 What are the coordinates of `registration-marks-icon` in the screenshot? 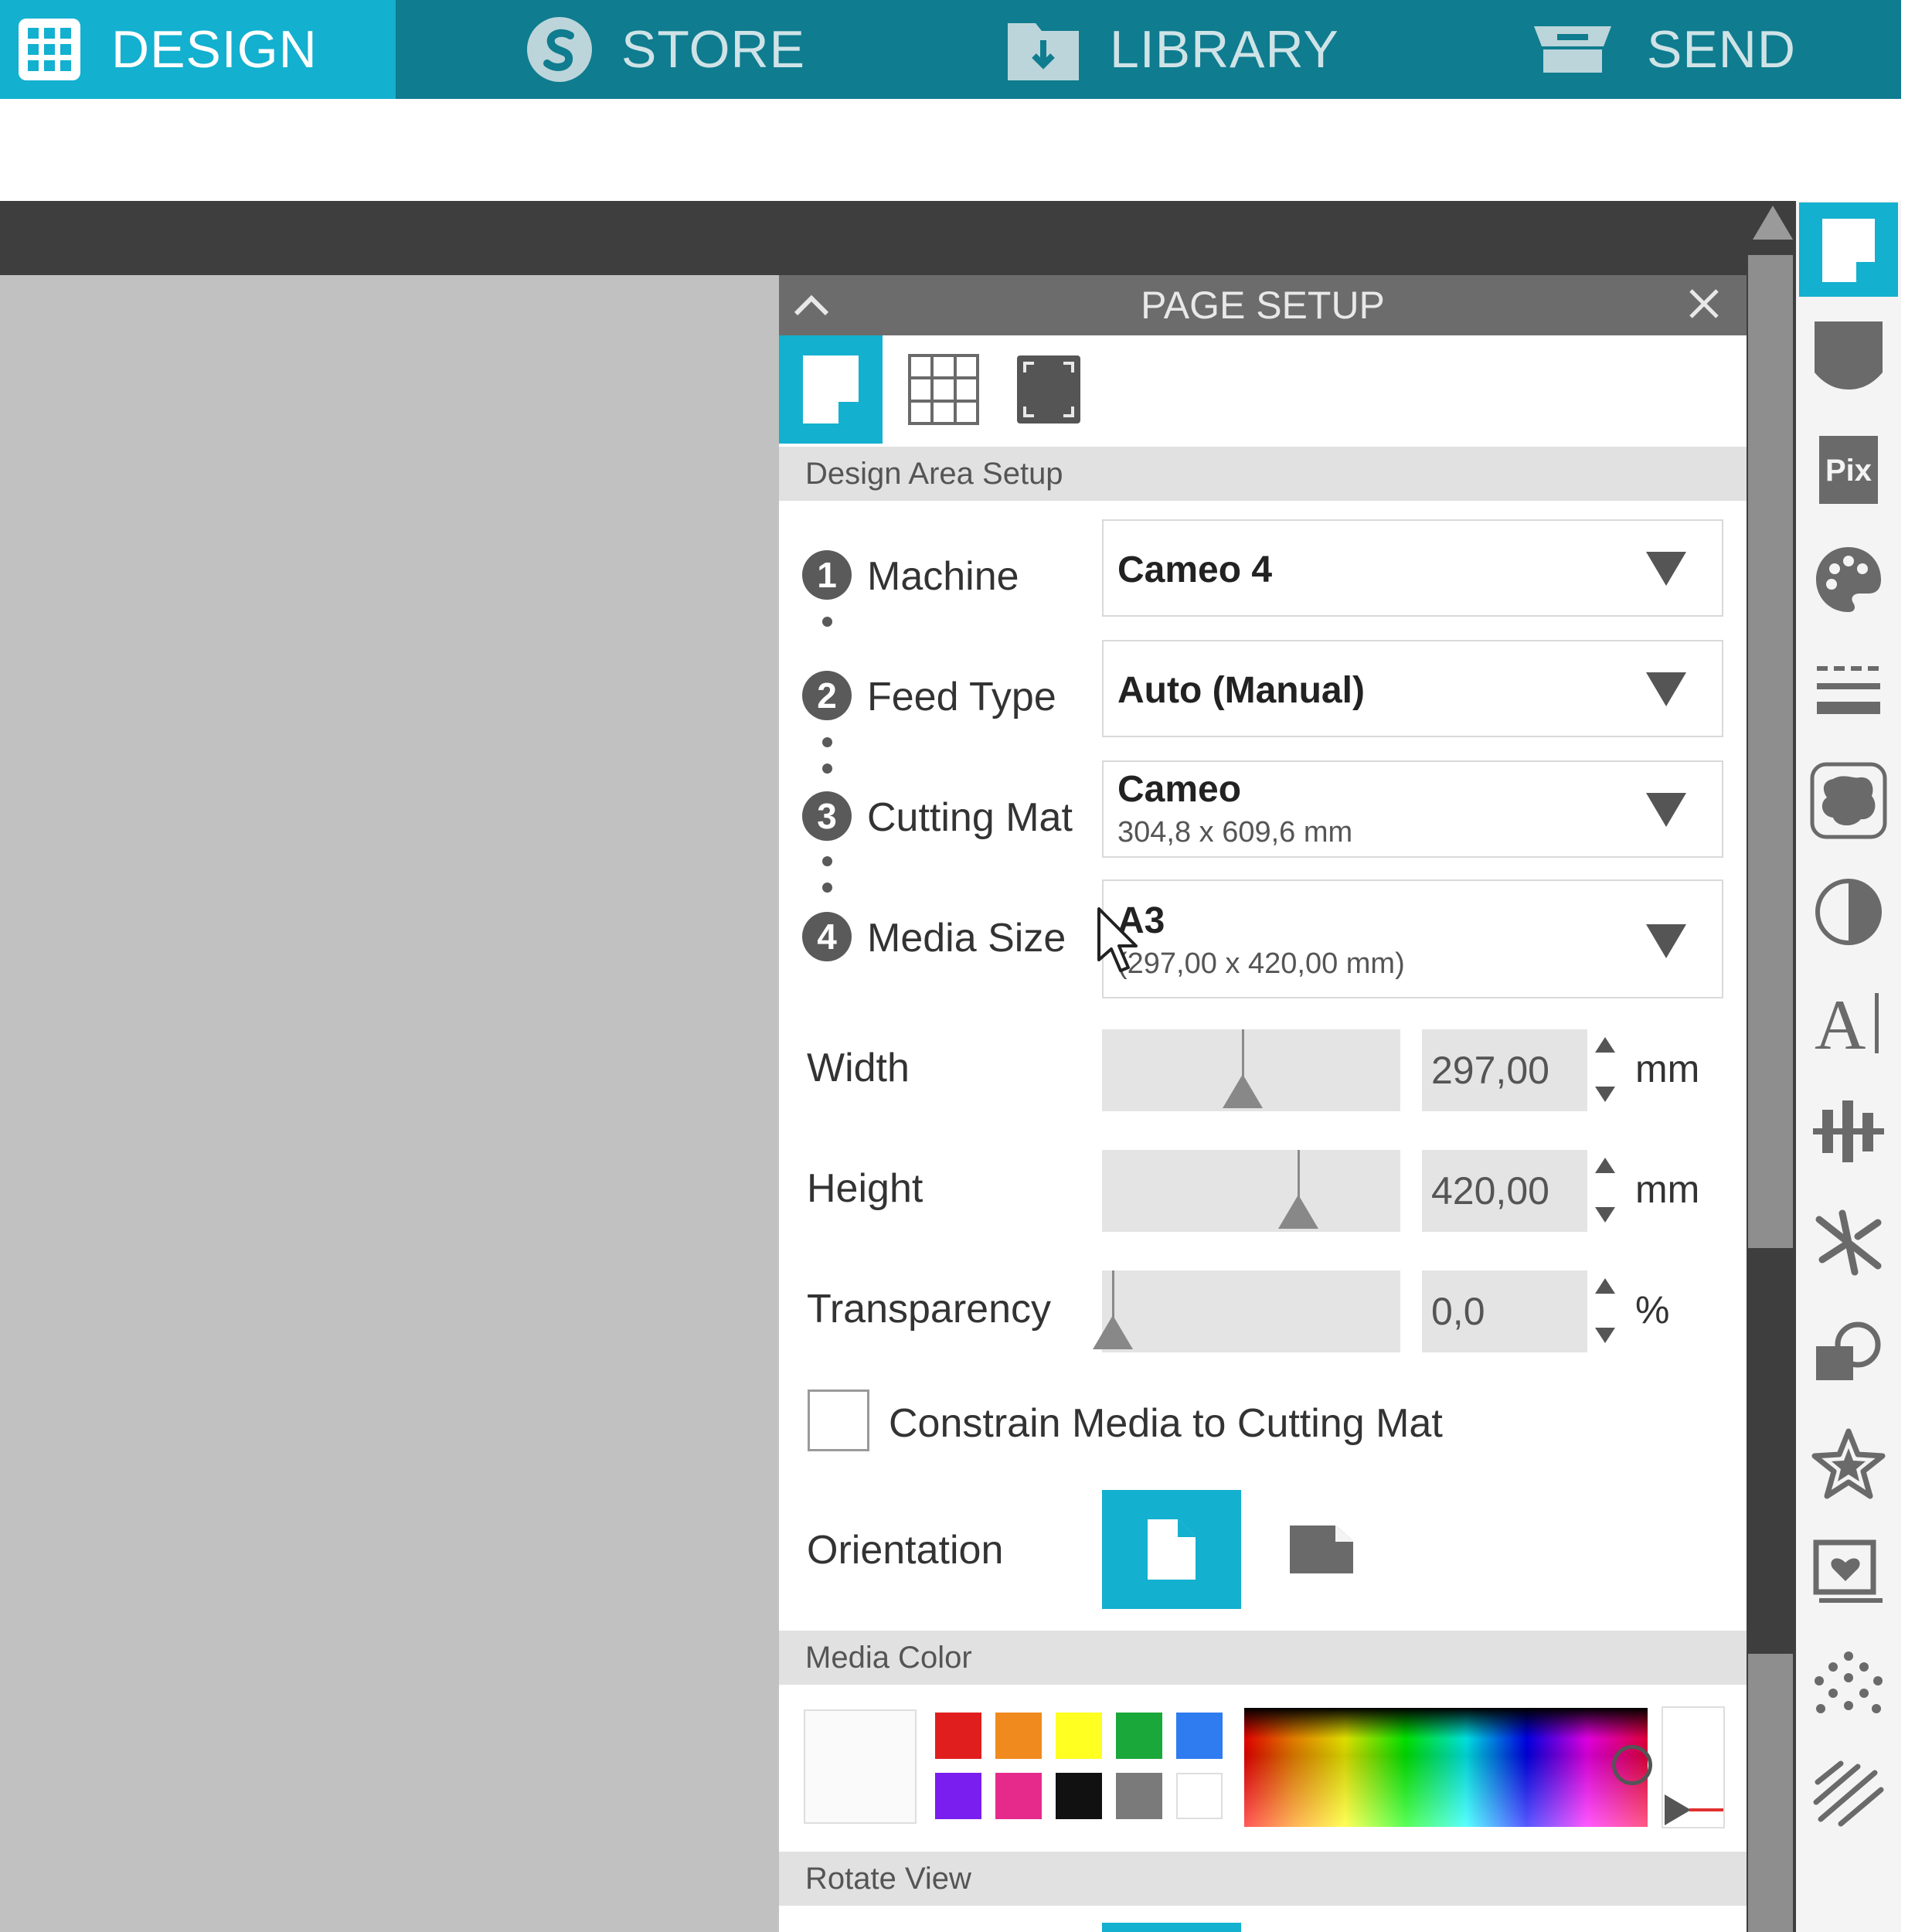 It's located at (1849, 357).